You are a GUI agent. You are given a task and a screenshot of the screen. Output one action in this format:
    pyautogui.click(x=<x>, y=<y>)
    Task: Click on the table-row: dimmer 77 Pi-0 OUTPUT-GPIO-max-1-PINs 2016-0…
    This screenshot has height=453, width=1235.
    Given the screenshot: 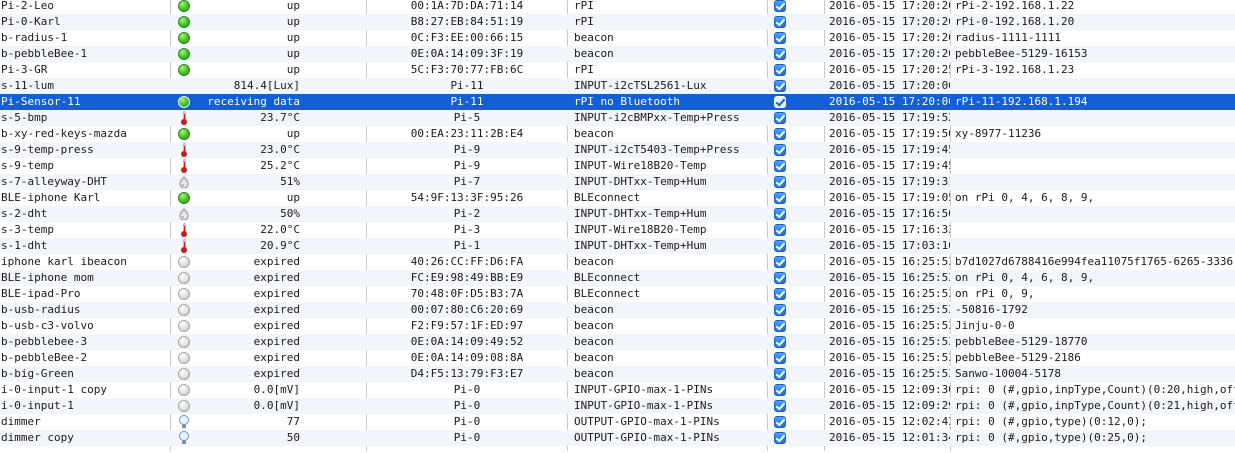 What is the action you would take?
    pyautogui.click(x=617, y=422)
    